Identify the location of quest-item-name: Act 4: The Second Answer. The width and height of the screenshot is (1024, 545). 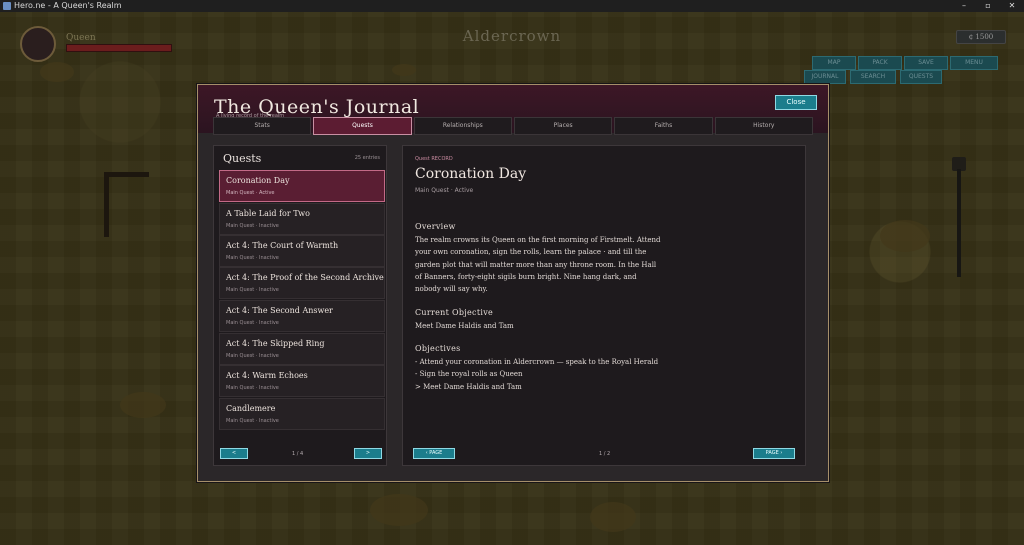
(279, 310).